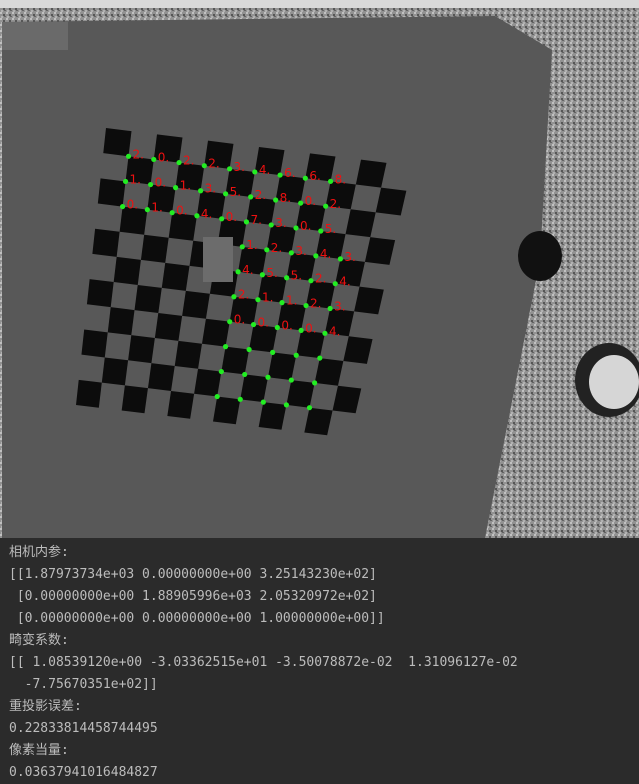 The image size is (639, 784). What do you see at coordinates (83, 728) in the screenshot?
I see `reprojection-error-value: 0.22833814458744495` at bounding box center [83, 728].